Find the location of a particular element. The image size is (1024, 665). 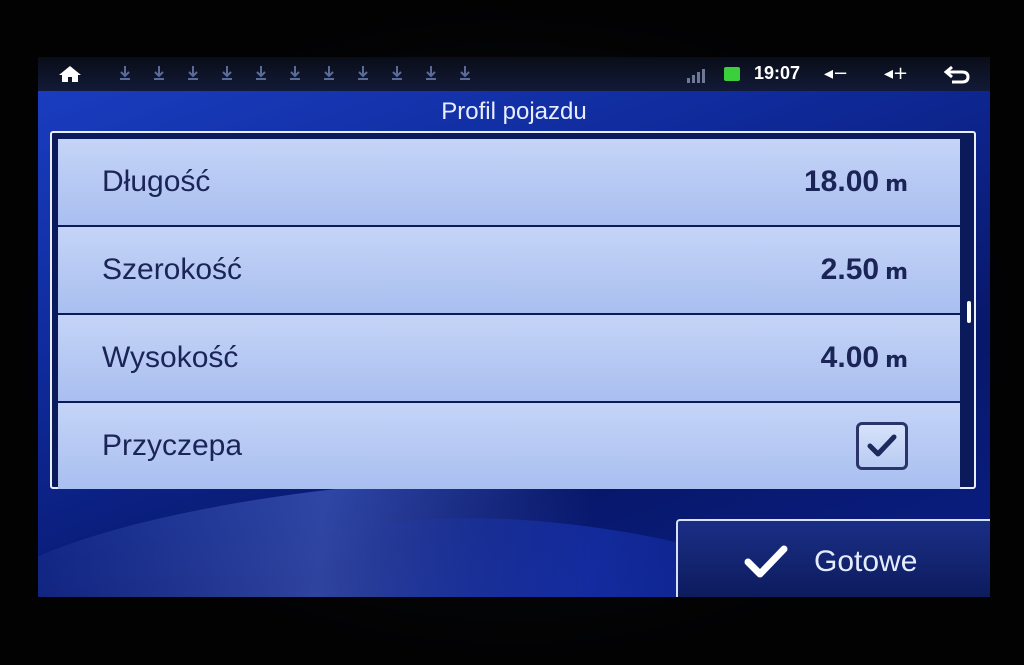

length-unit: m is located at coordinates (896, 184).